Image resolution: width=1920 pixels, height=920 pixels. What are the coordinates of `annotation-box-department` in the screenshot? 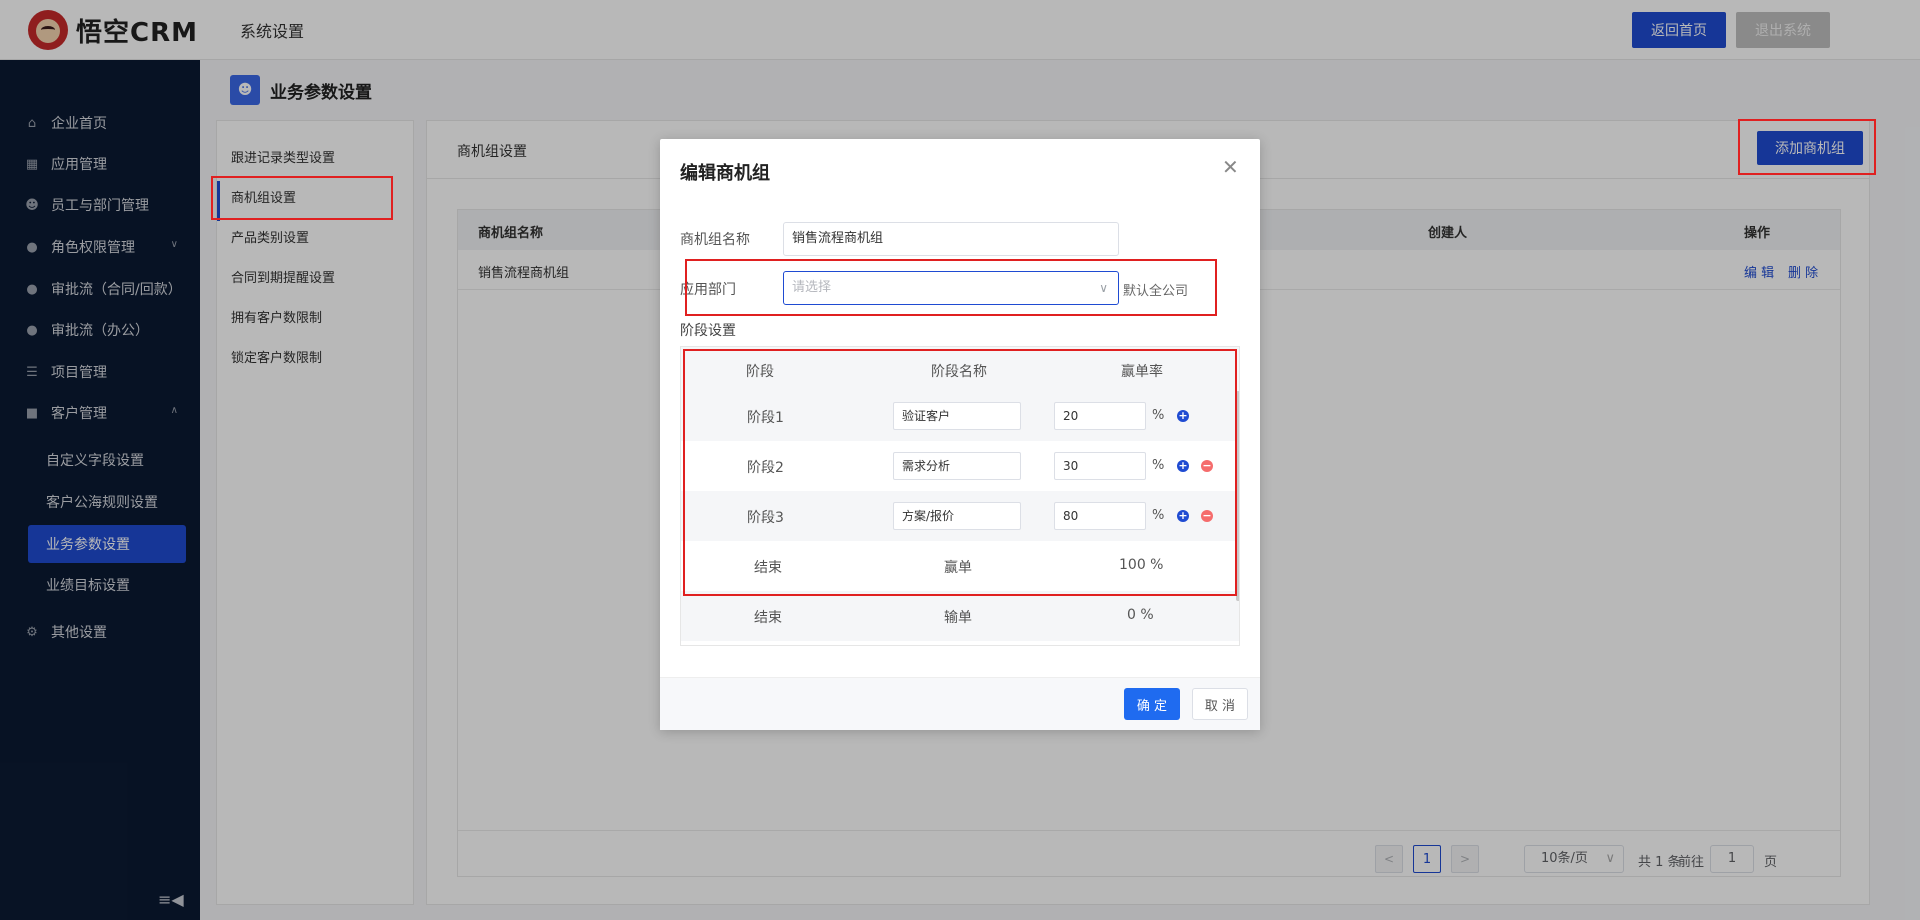 It's located at (951, 287).